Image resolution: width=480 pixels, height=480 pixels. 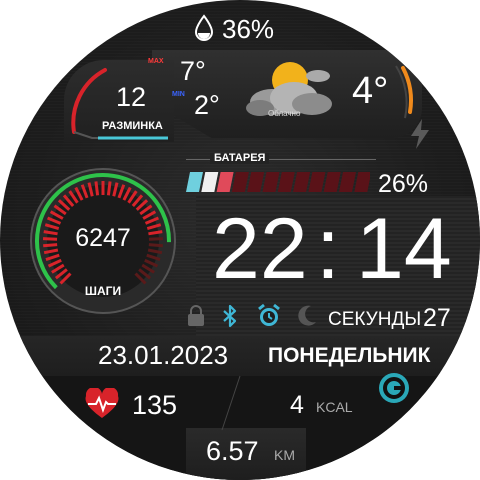 I want to click on current-temperature: 4°, so click(x=370, y=91).